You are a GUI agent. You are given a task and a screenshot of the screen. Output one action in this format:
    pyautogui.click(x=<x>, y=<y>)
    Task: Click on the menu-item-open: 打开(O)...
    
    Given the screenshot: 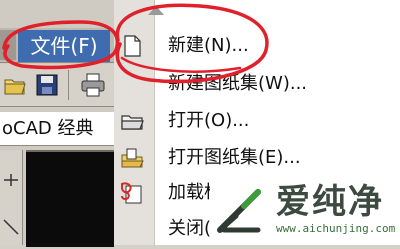 What is the action you would take?
    pyautogui.click(x=257, y=121)
    